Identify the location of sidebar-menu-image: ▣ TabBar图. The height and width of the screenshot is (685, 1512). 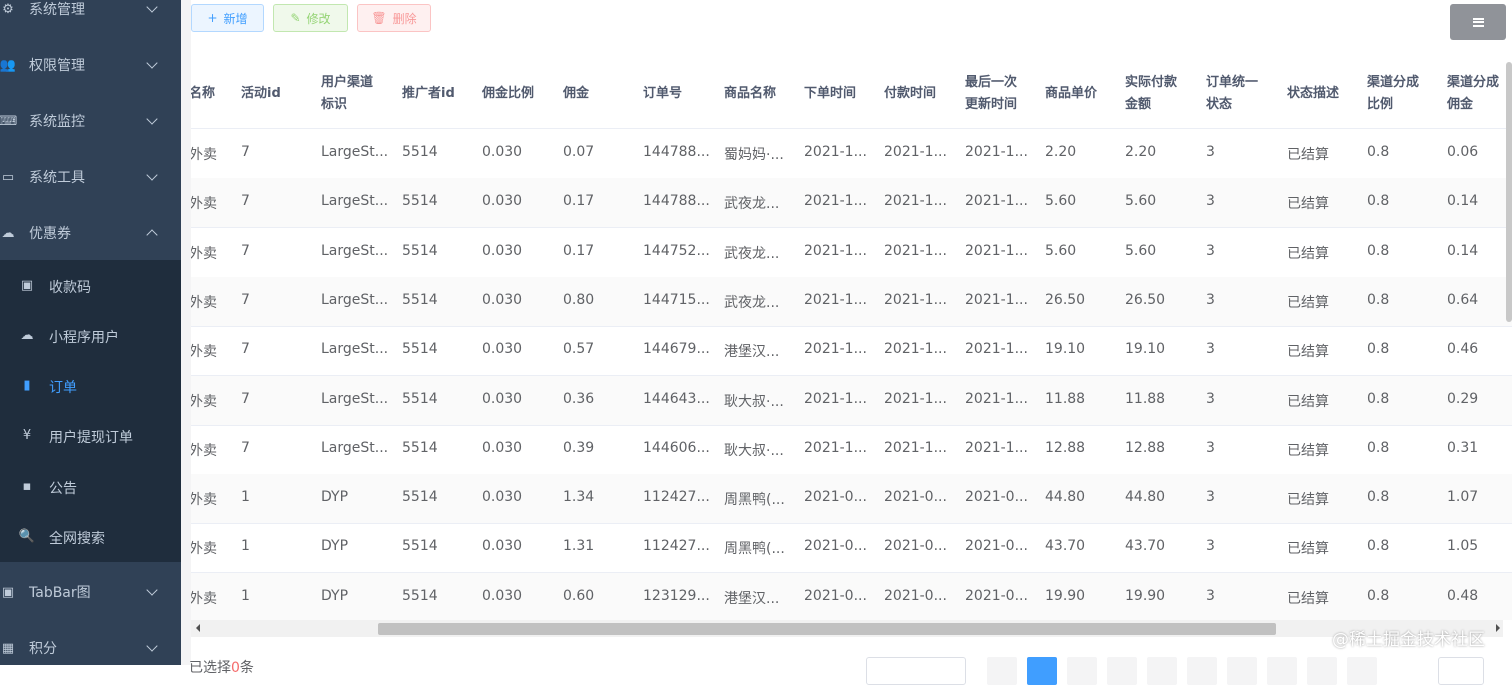
(90, 592).